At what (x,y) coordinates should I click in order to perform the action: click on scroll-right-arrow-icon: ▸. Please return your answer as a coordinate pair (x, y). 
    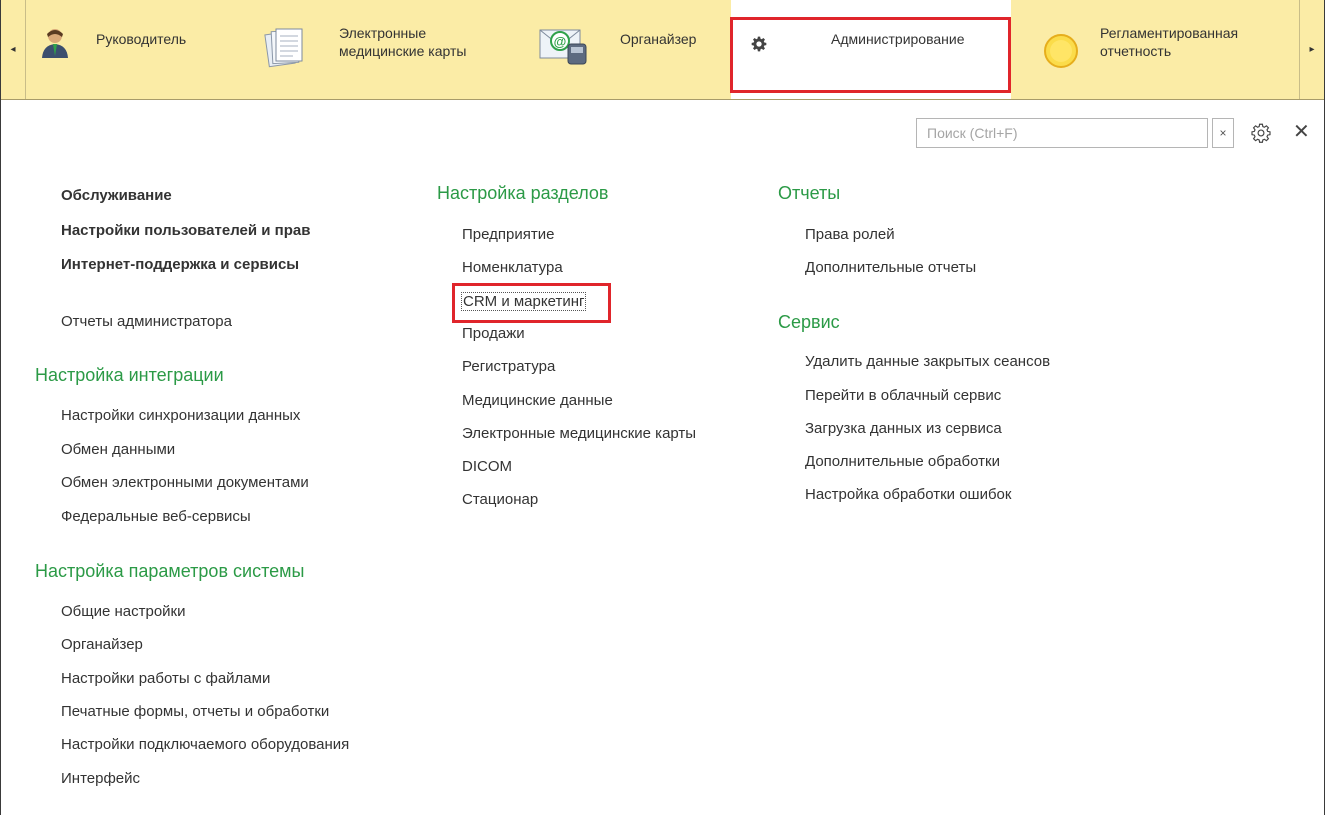
    Looking at the image, I should click on (1311, 49).